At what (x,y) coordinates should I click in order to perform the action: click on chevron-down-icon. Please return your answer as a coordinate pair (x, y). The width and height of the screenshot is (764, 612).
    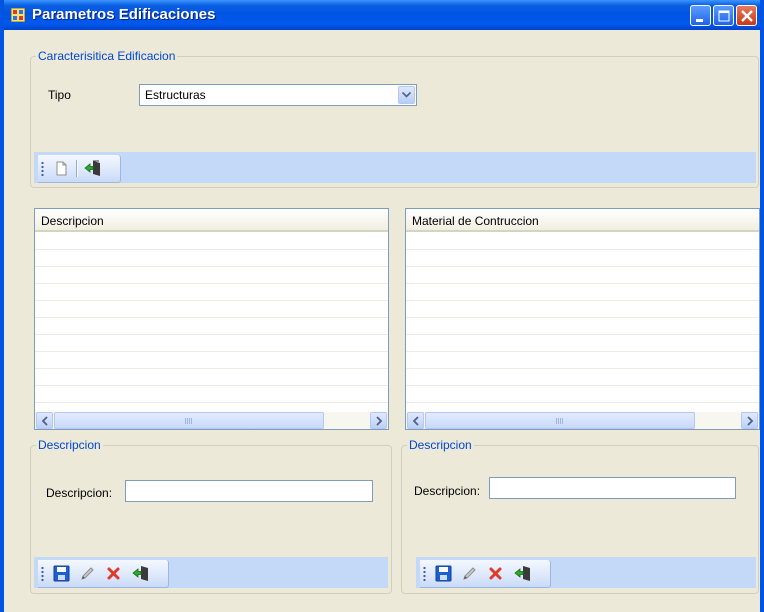
    Looking at the image, I should click on (406, 95).